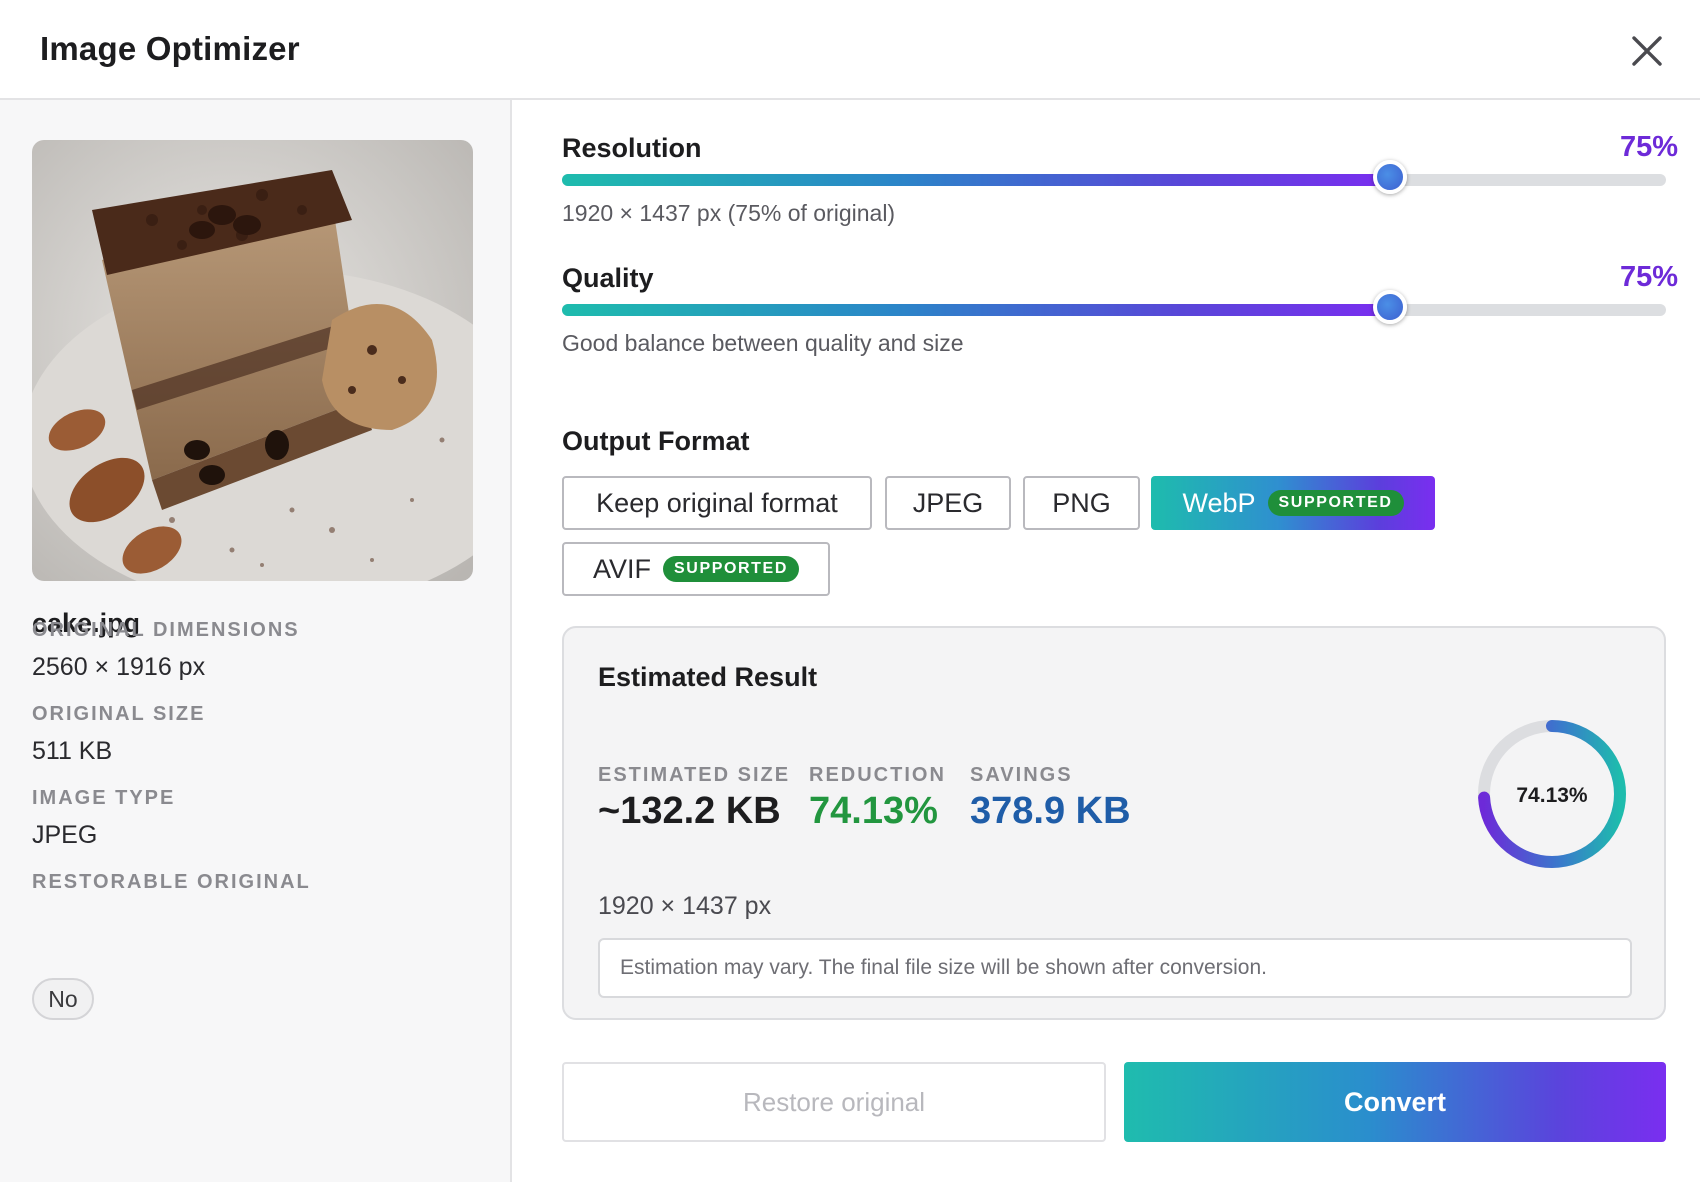 Image resolution: width=1700 pixels, height=1182 pixels. I want to click on reduction-value: 74.13%, so click(873, 811).